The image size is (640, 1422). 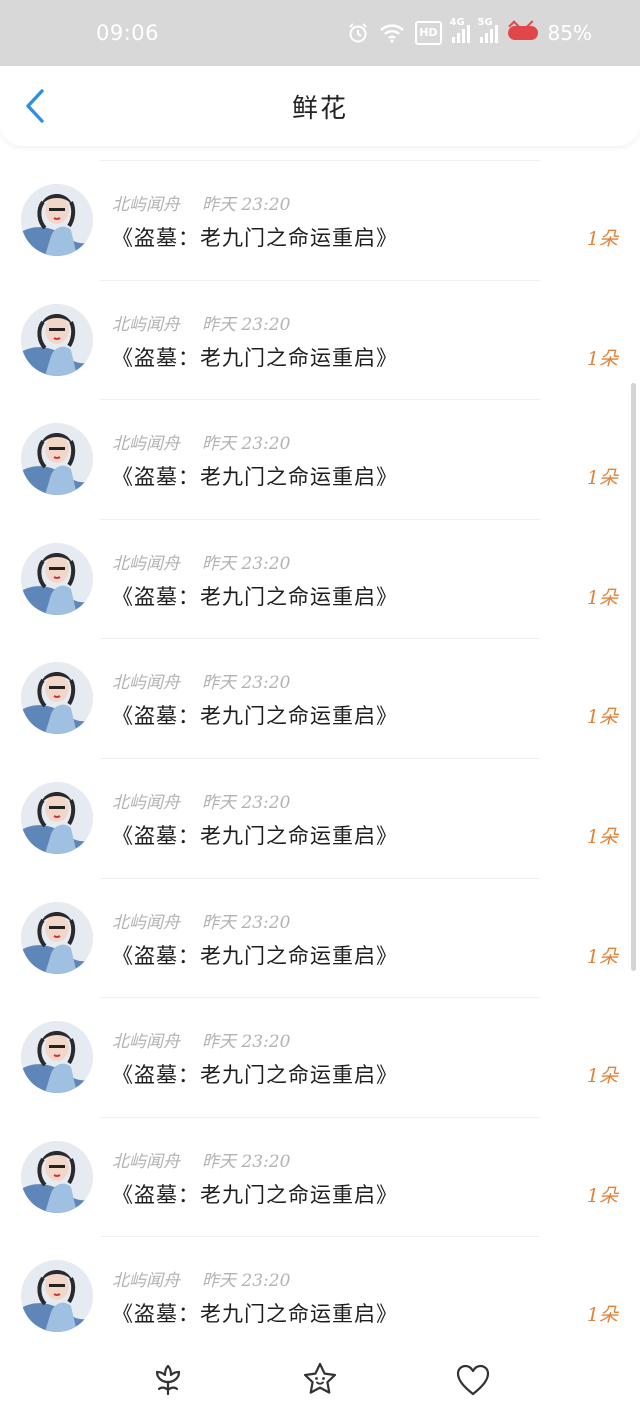 I want to click on battery-icon, so click(x=522, y=33).